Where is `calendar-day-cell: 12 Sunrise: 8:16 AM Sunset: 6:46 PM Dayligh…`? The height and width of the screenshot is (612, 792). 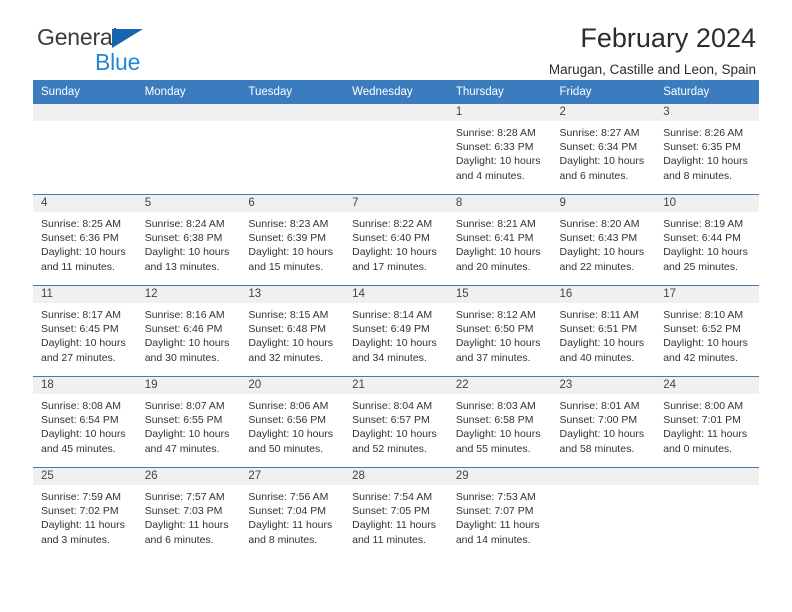
calendar-day-cell: 12 Sunrise: 8:16 AM Sunset: 6:46 PM Dayligh… is located at coordinates (188, 331).